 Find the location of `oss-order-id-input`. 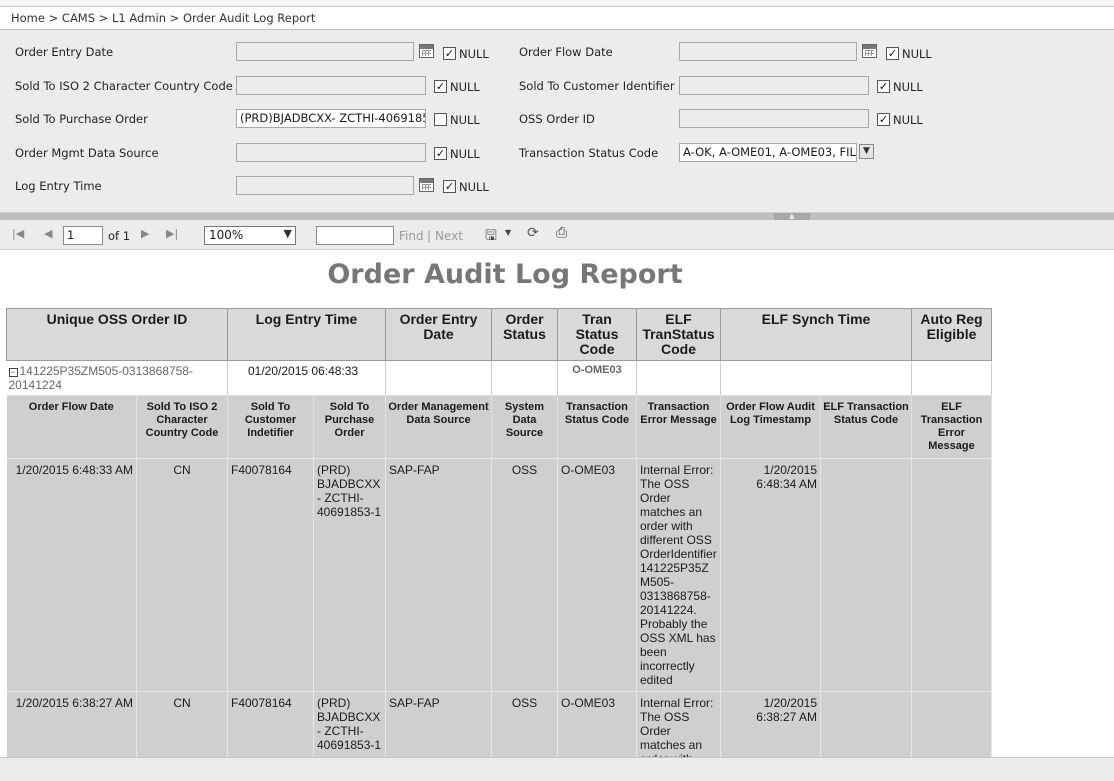

oss-order-id-input is located at coordinates (774, 118).